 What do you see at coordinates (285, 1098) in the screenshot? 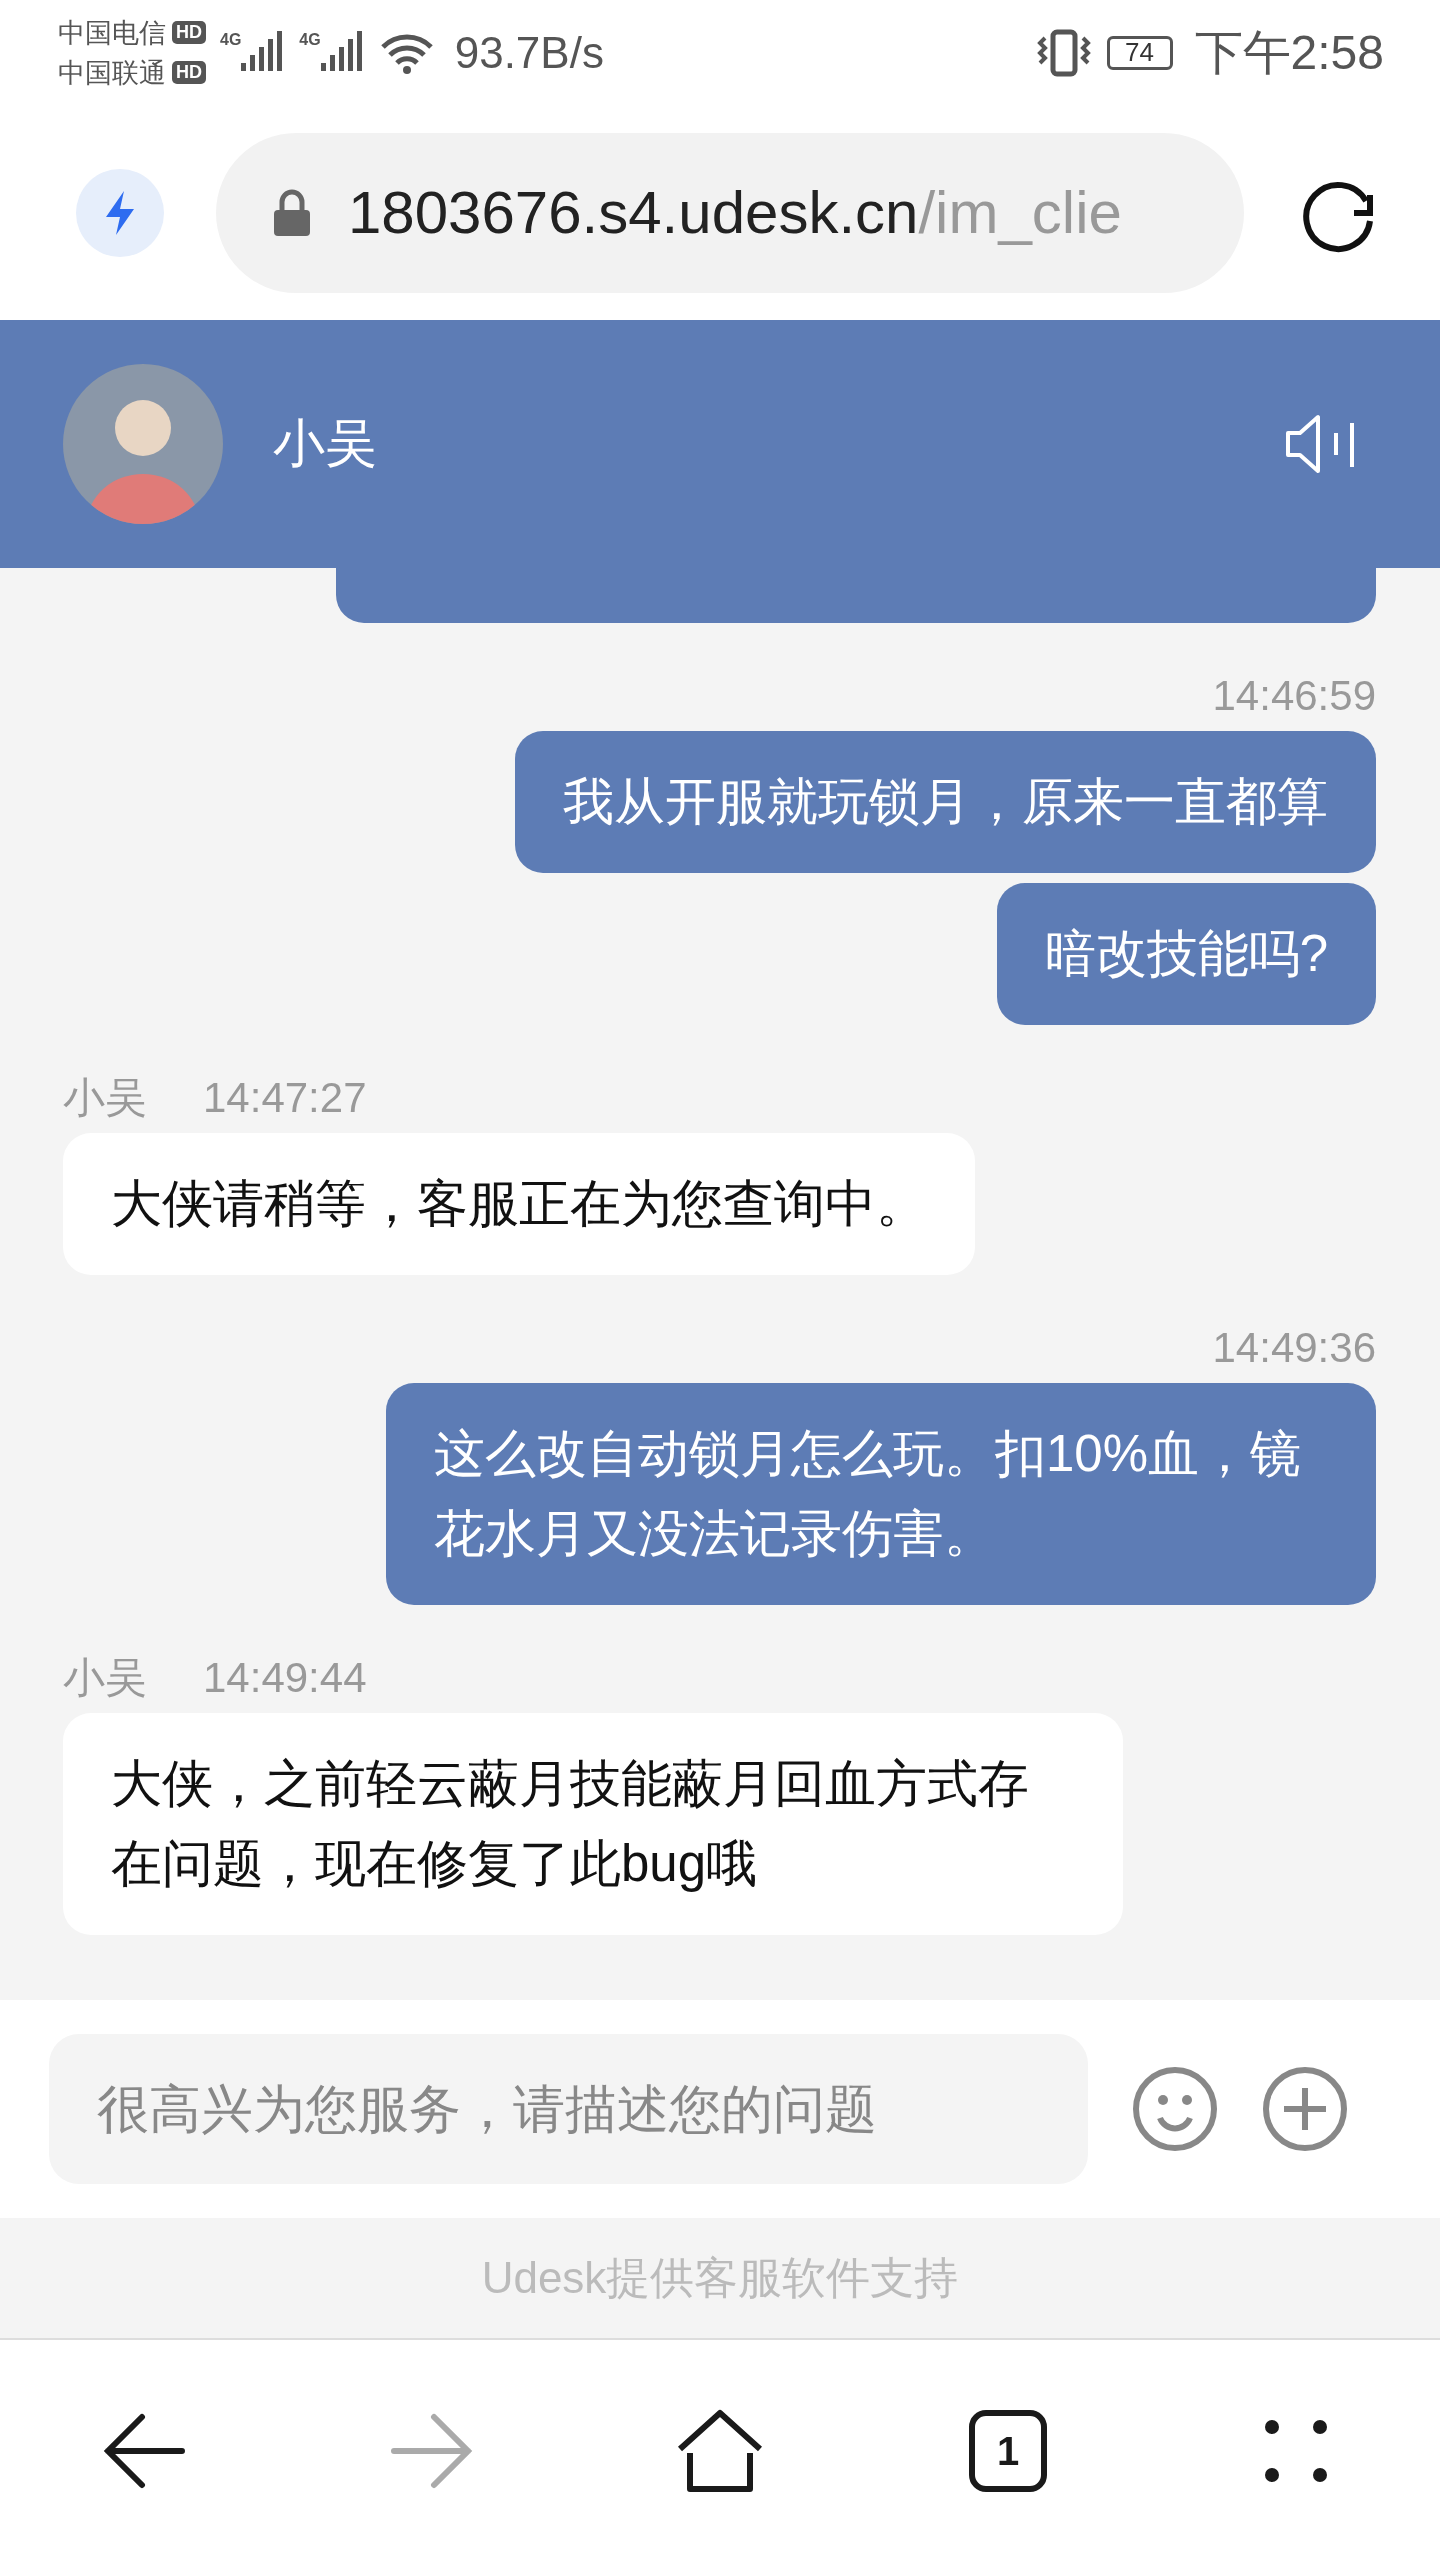
I see `message-time: 14:47:27` at bounding box center [285, 1098].